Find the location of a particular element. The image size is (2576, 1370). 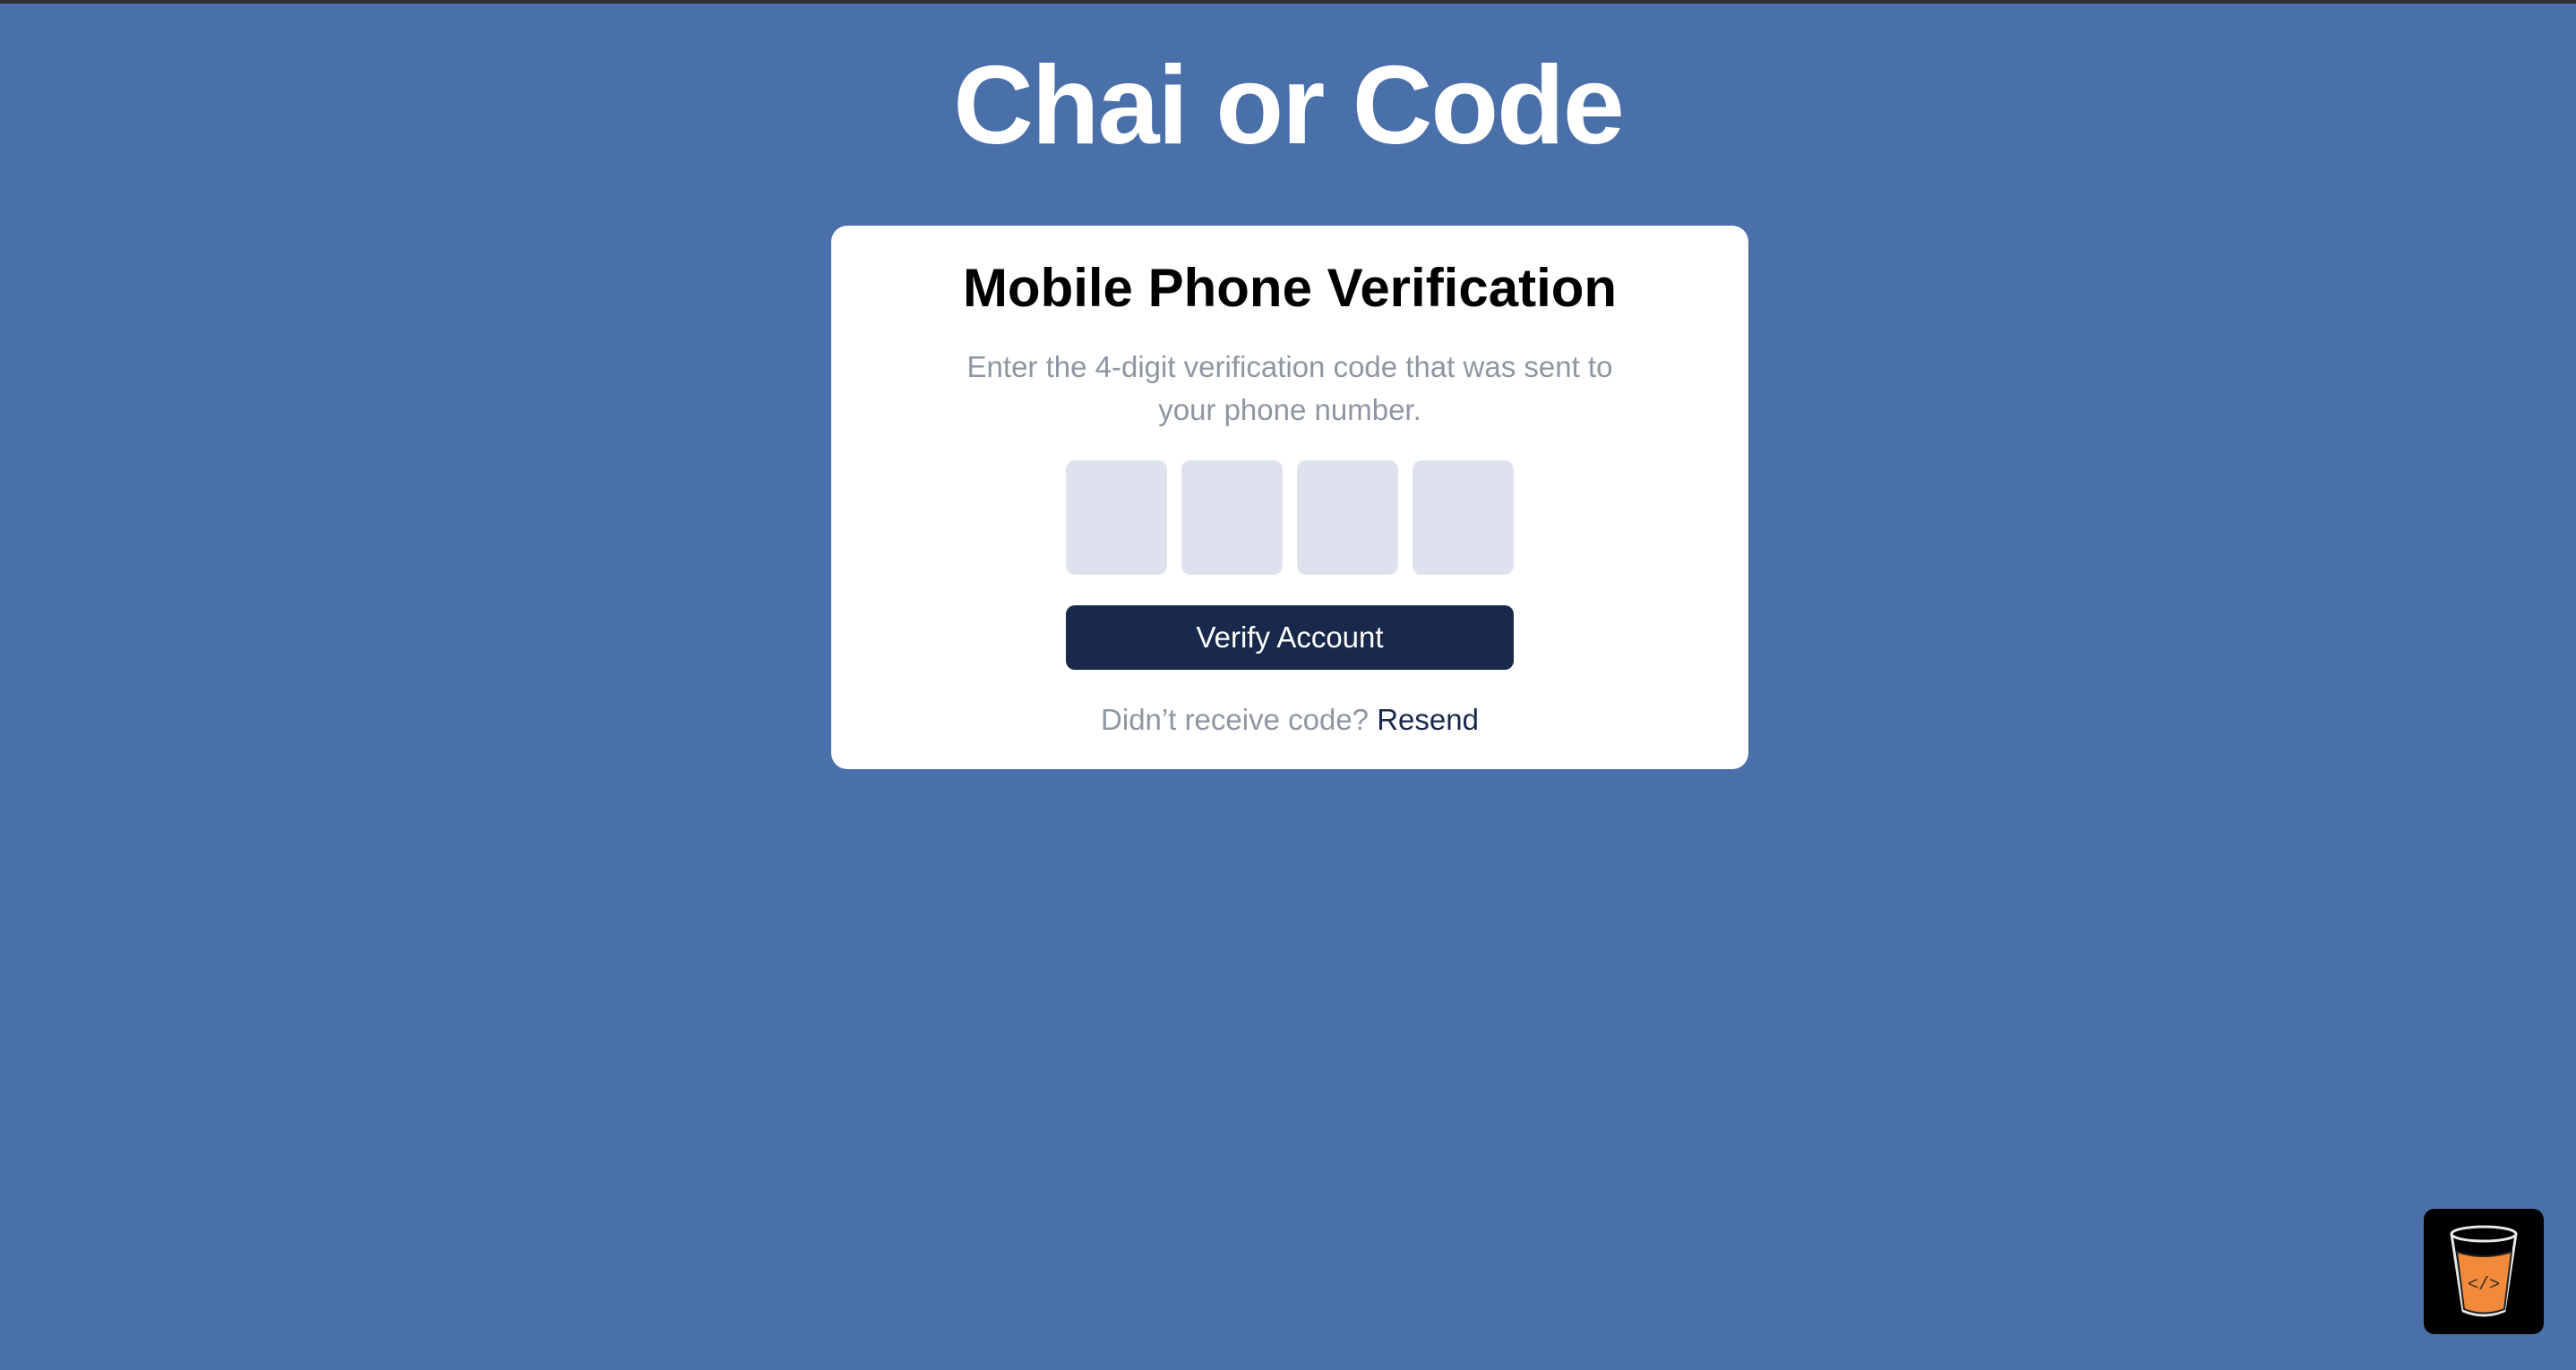

code-glyph: </> is located at coordinates (2484, 1286).